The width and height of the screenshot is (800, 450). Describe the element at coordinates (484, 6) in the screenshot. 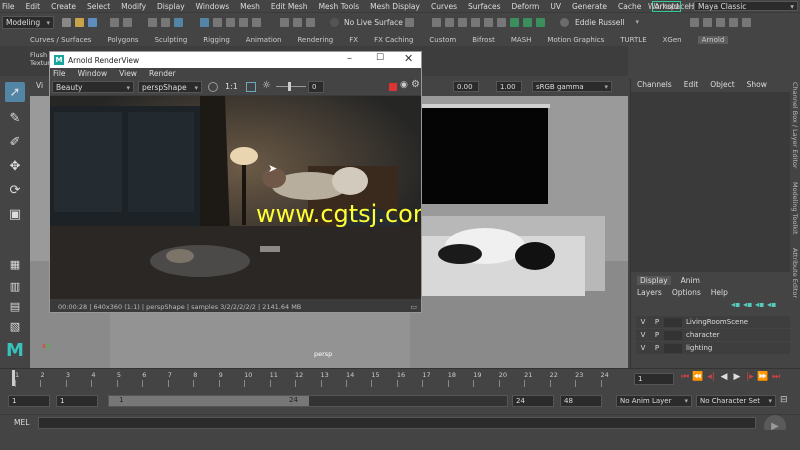

I see `menu-surfaces: Surfaces` at that location.